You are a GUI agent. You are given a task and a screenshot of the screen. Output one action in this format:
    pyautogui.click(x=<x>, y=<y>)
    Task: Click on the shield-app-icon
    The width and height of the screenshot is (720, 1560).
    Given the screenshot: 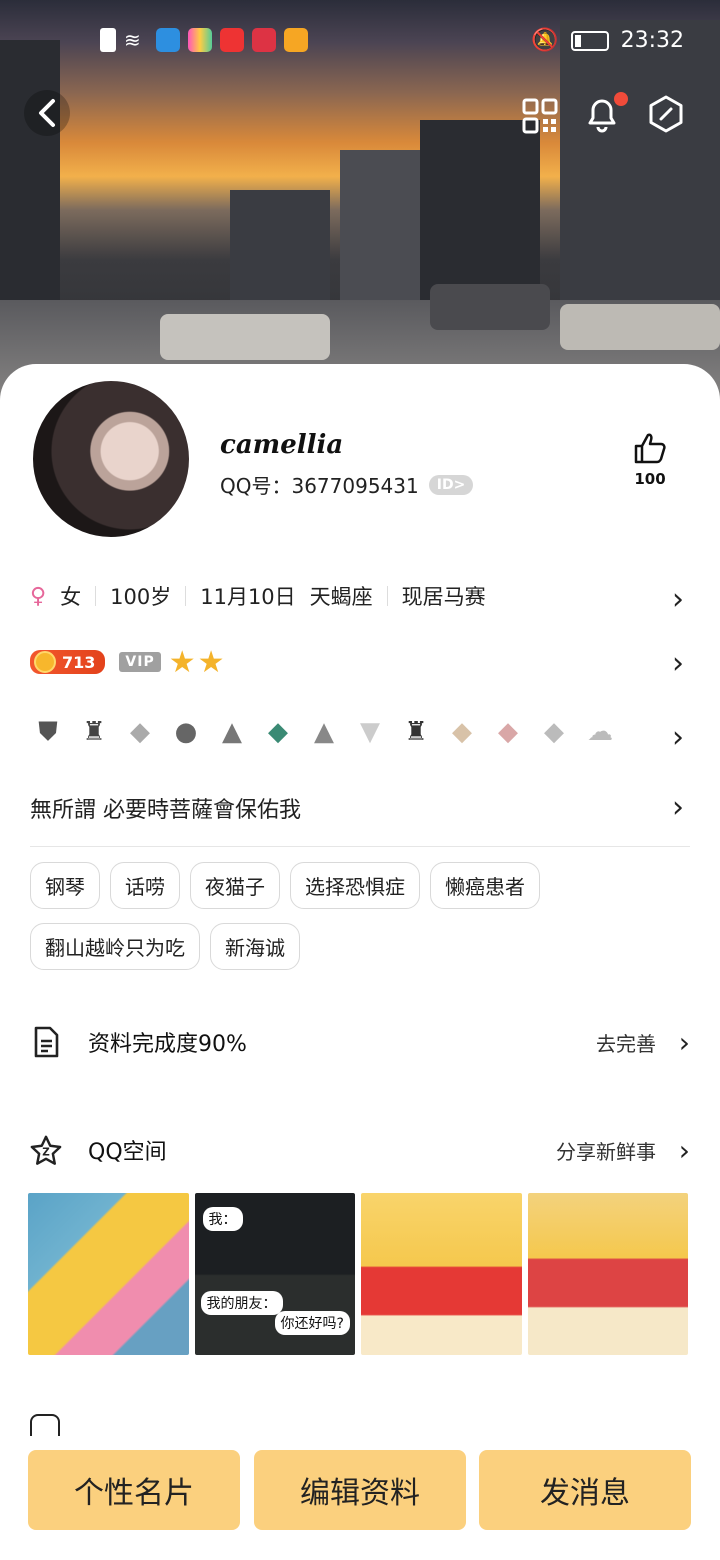 What is the action you would take?
    pyautogui.click(x=296, y=40)
    